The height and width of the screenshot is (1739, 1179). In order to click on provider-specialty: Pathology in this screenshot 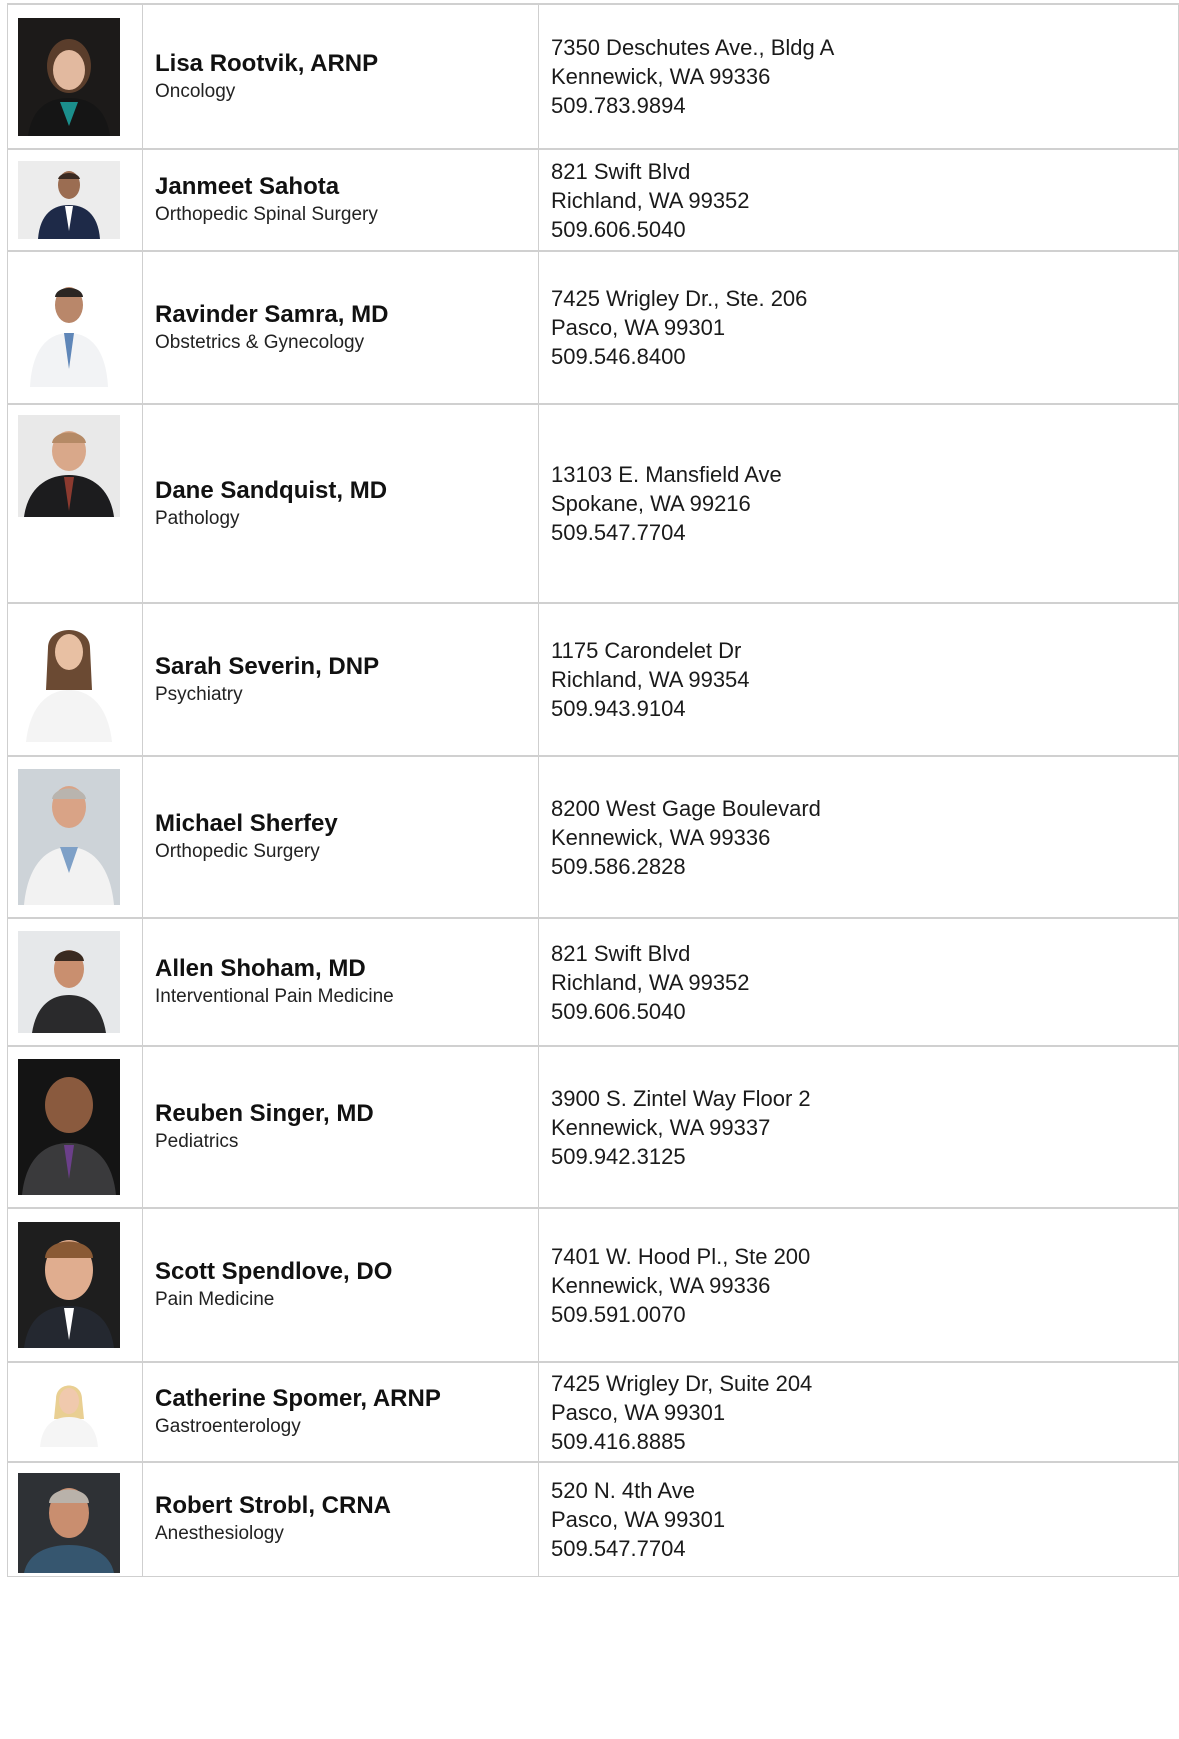, I will do `click(197, 518)`.